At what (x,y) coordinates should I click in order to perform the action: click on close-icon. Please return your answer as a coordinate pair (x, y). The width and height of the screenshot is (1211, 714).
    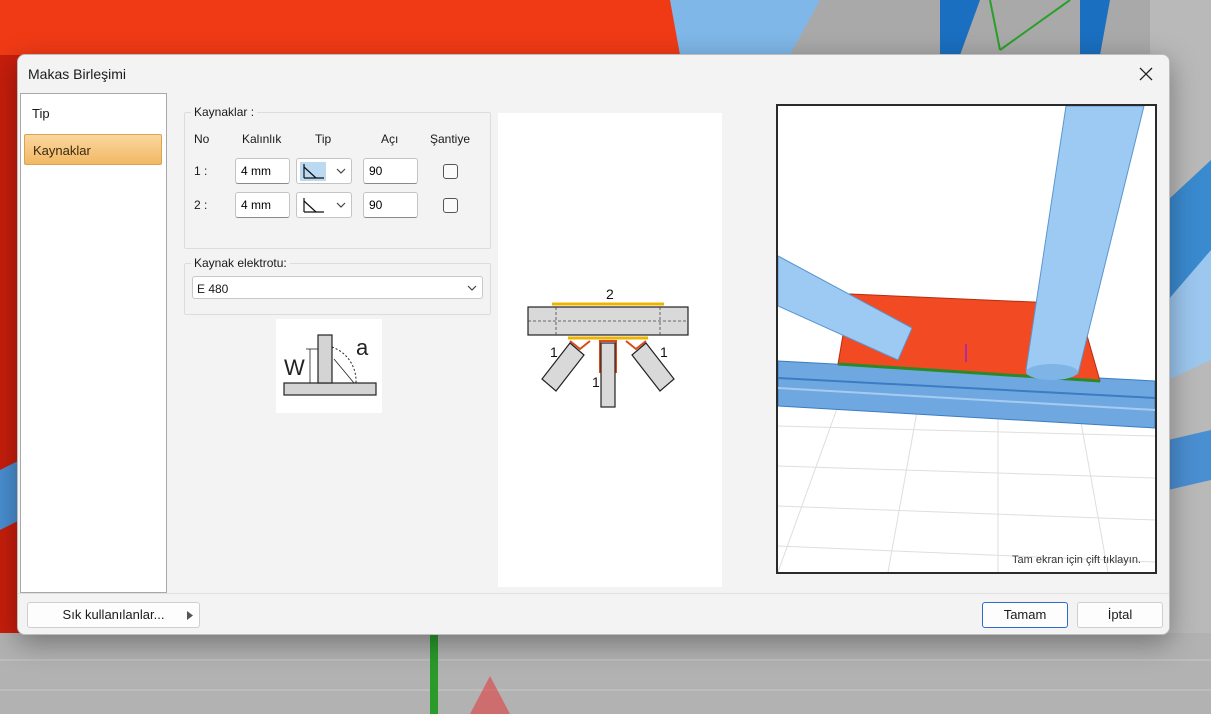
    Looking at the image, I should click on (1146, 74).